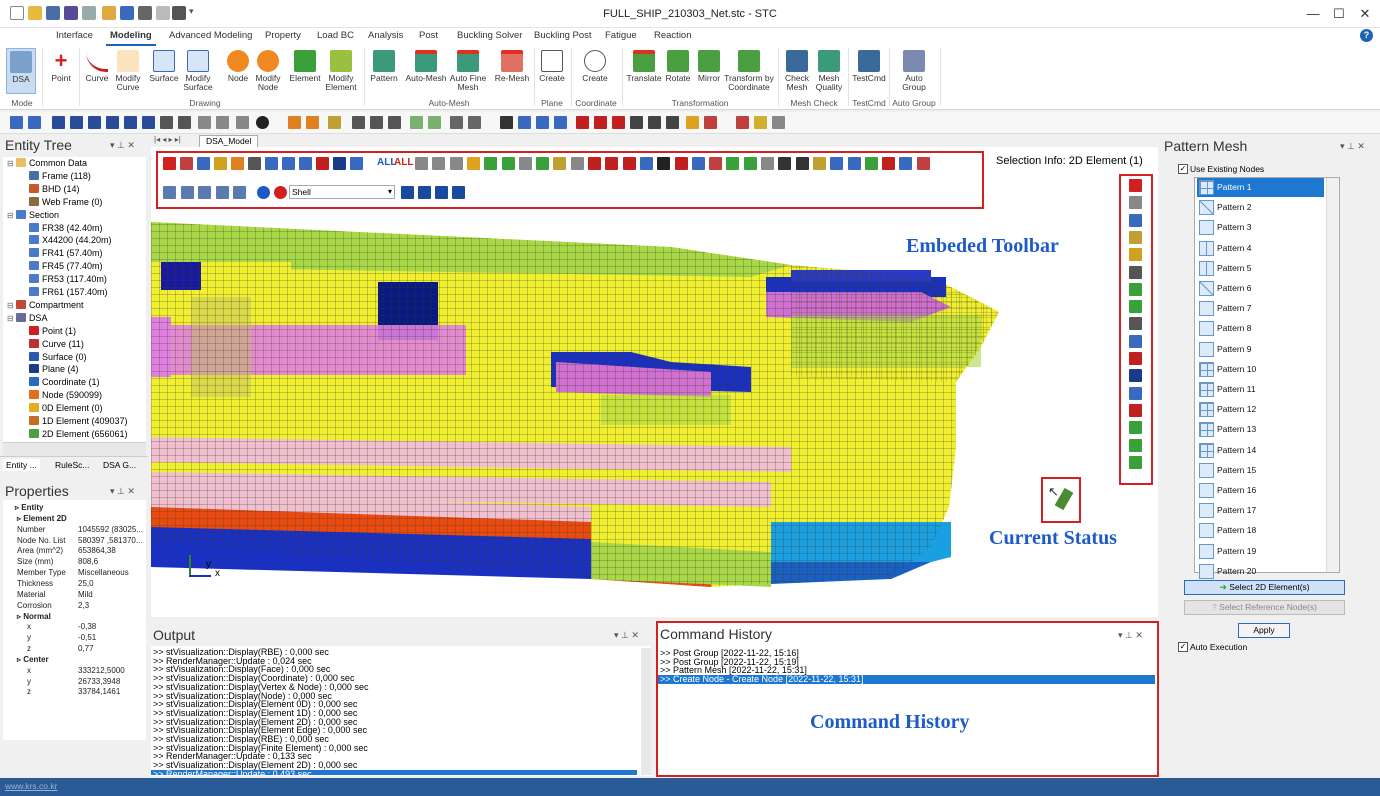 The width and height of the screenshot is (1380, 796). Describe the element at coordinates (99, 681) in the screenshot. I see `property-value: 26733,3948` at that location.